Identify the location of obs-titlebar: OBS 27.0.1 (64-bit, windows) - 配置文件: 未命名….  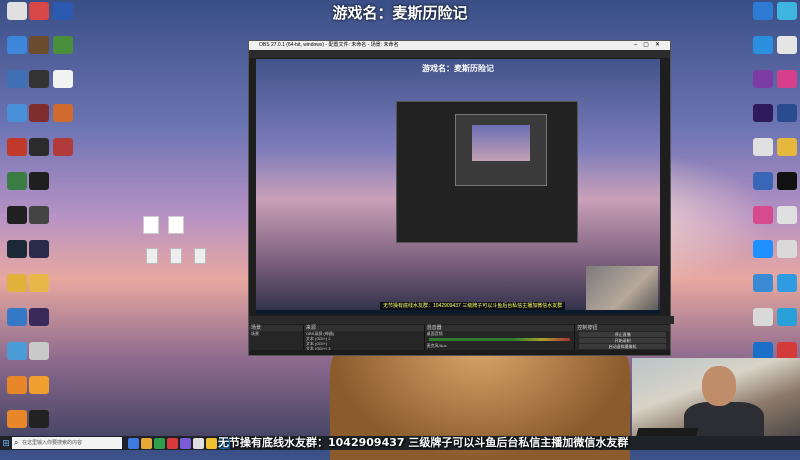
(459, 45).